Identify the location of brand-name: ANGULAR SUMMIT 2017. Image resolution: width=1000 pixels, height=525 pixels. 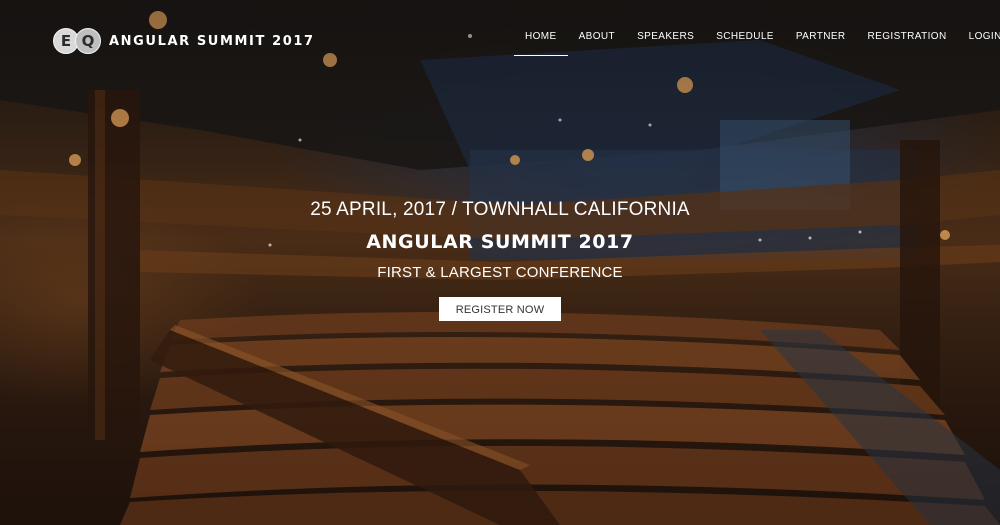
(212, 41).